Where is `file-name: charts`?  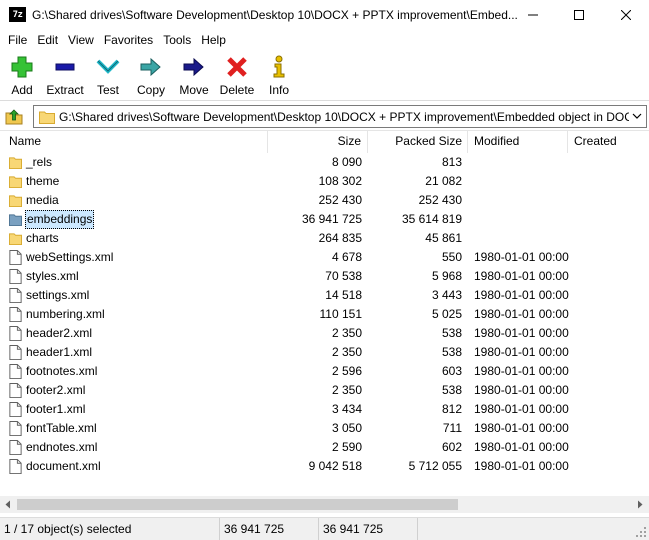
file-name: charts is located at coordinates (42, 238).